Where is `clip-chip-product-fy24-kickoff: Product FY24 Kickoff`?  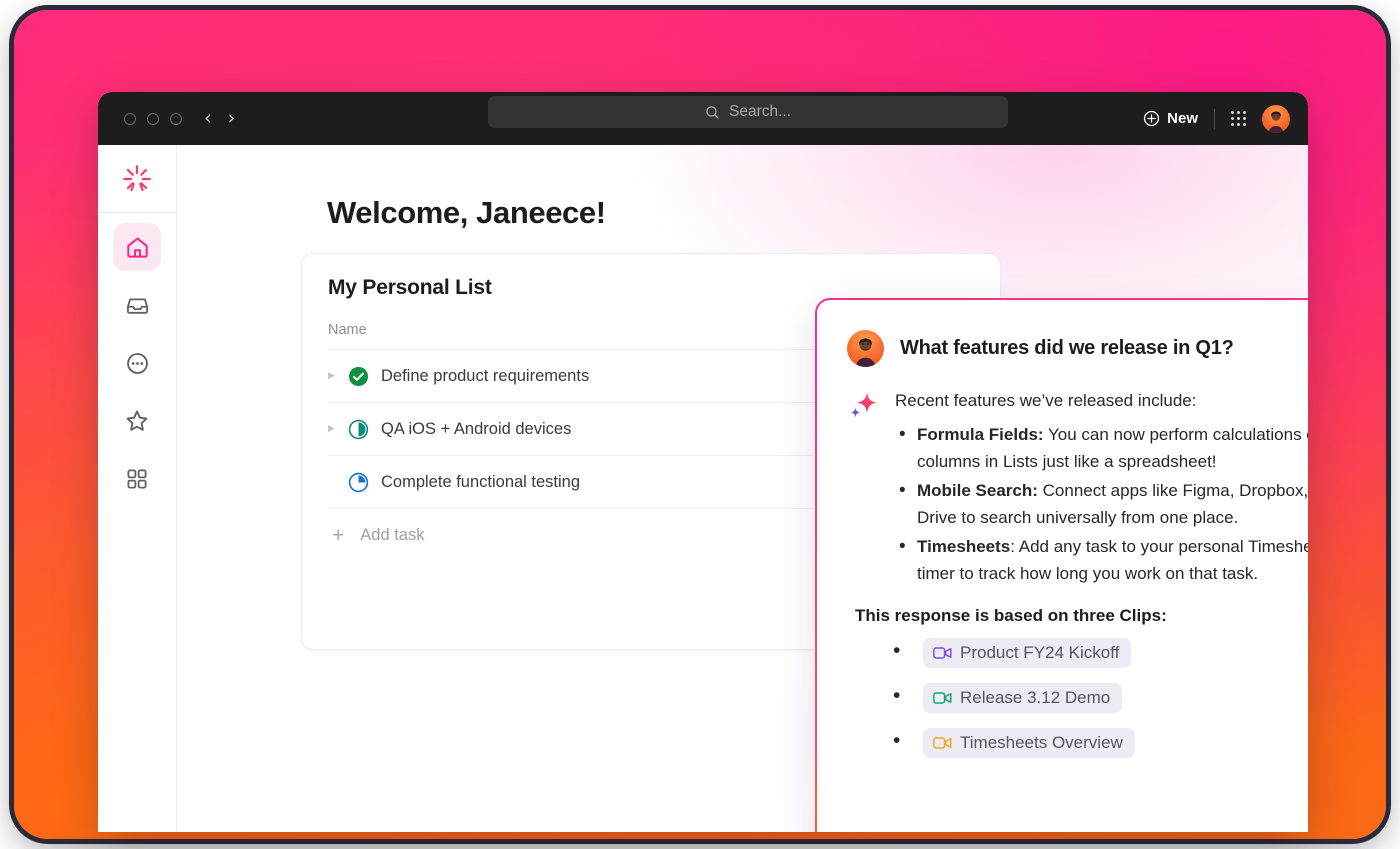 clip-chip-product-fy24-kickoff: Product FY24 Kickoff is located at coordinates (1027, 652).